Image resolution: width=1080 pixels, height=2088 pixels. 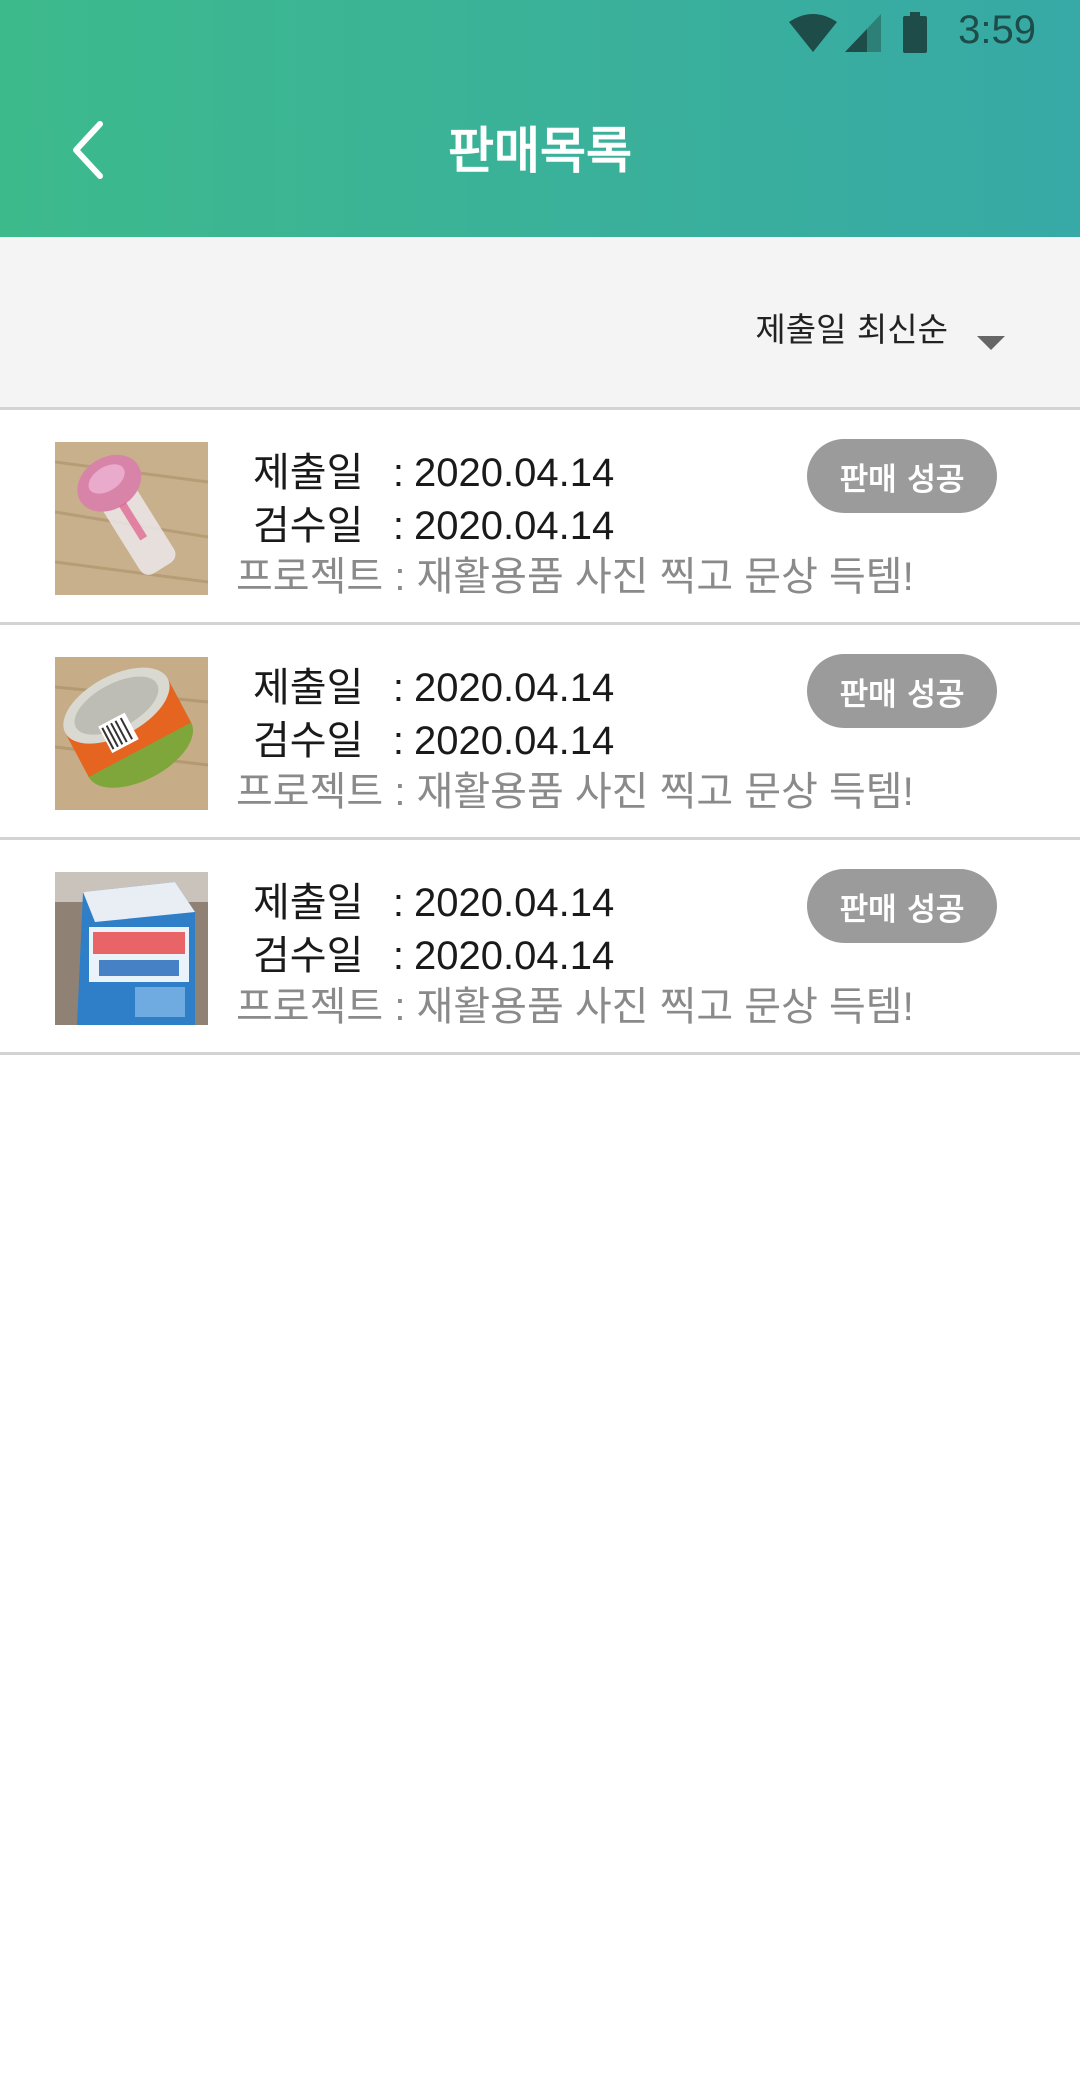 What do you see at coordinates (540, 151) in the screenshot?
I see `page-title: 판매목록` at bounding box center [540, 151].